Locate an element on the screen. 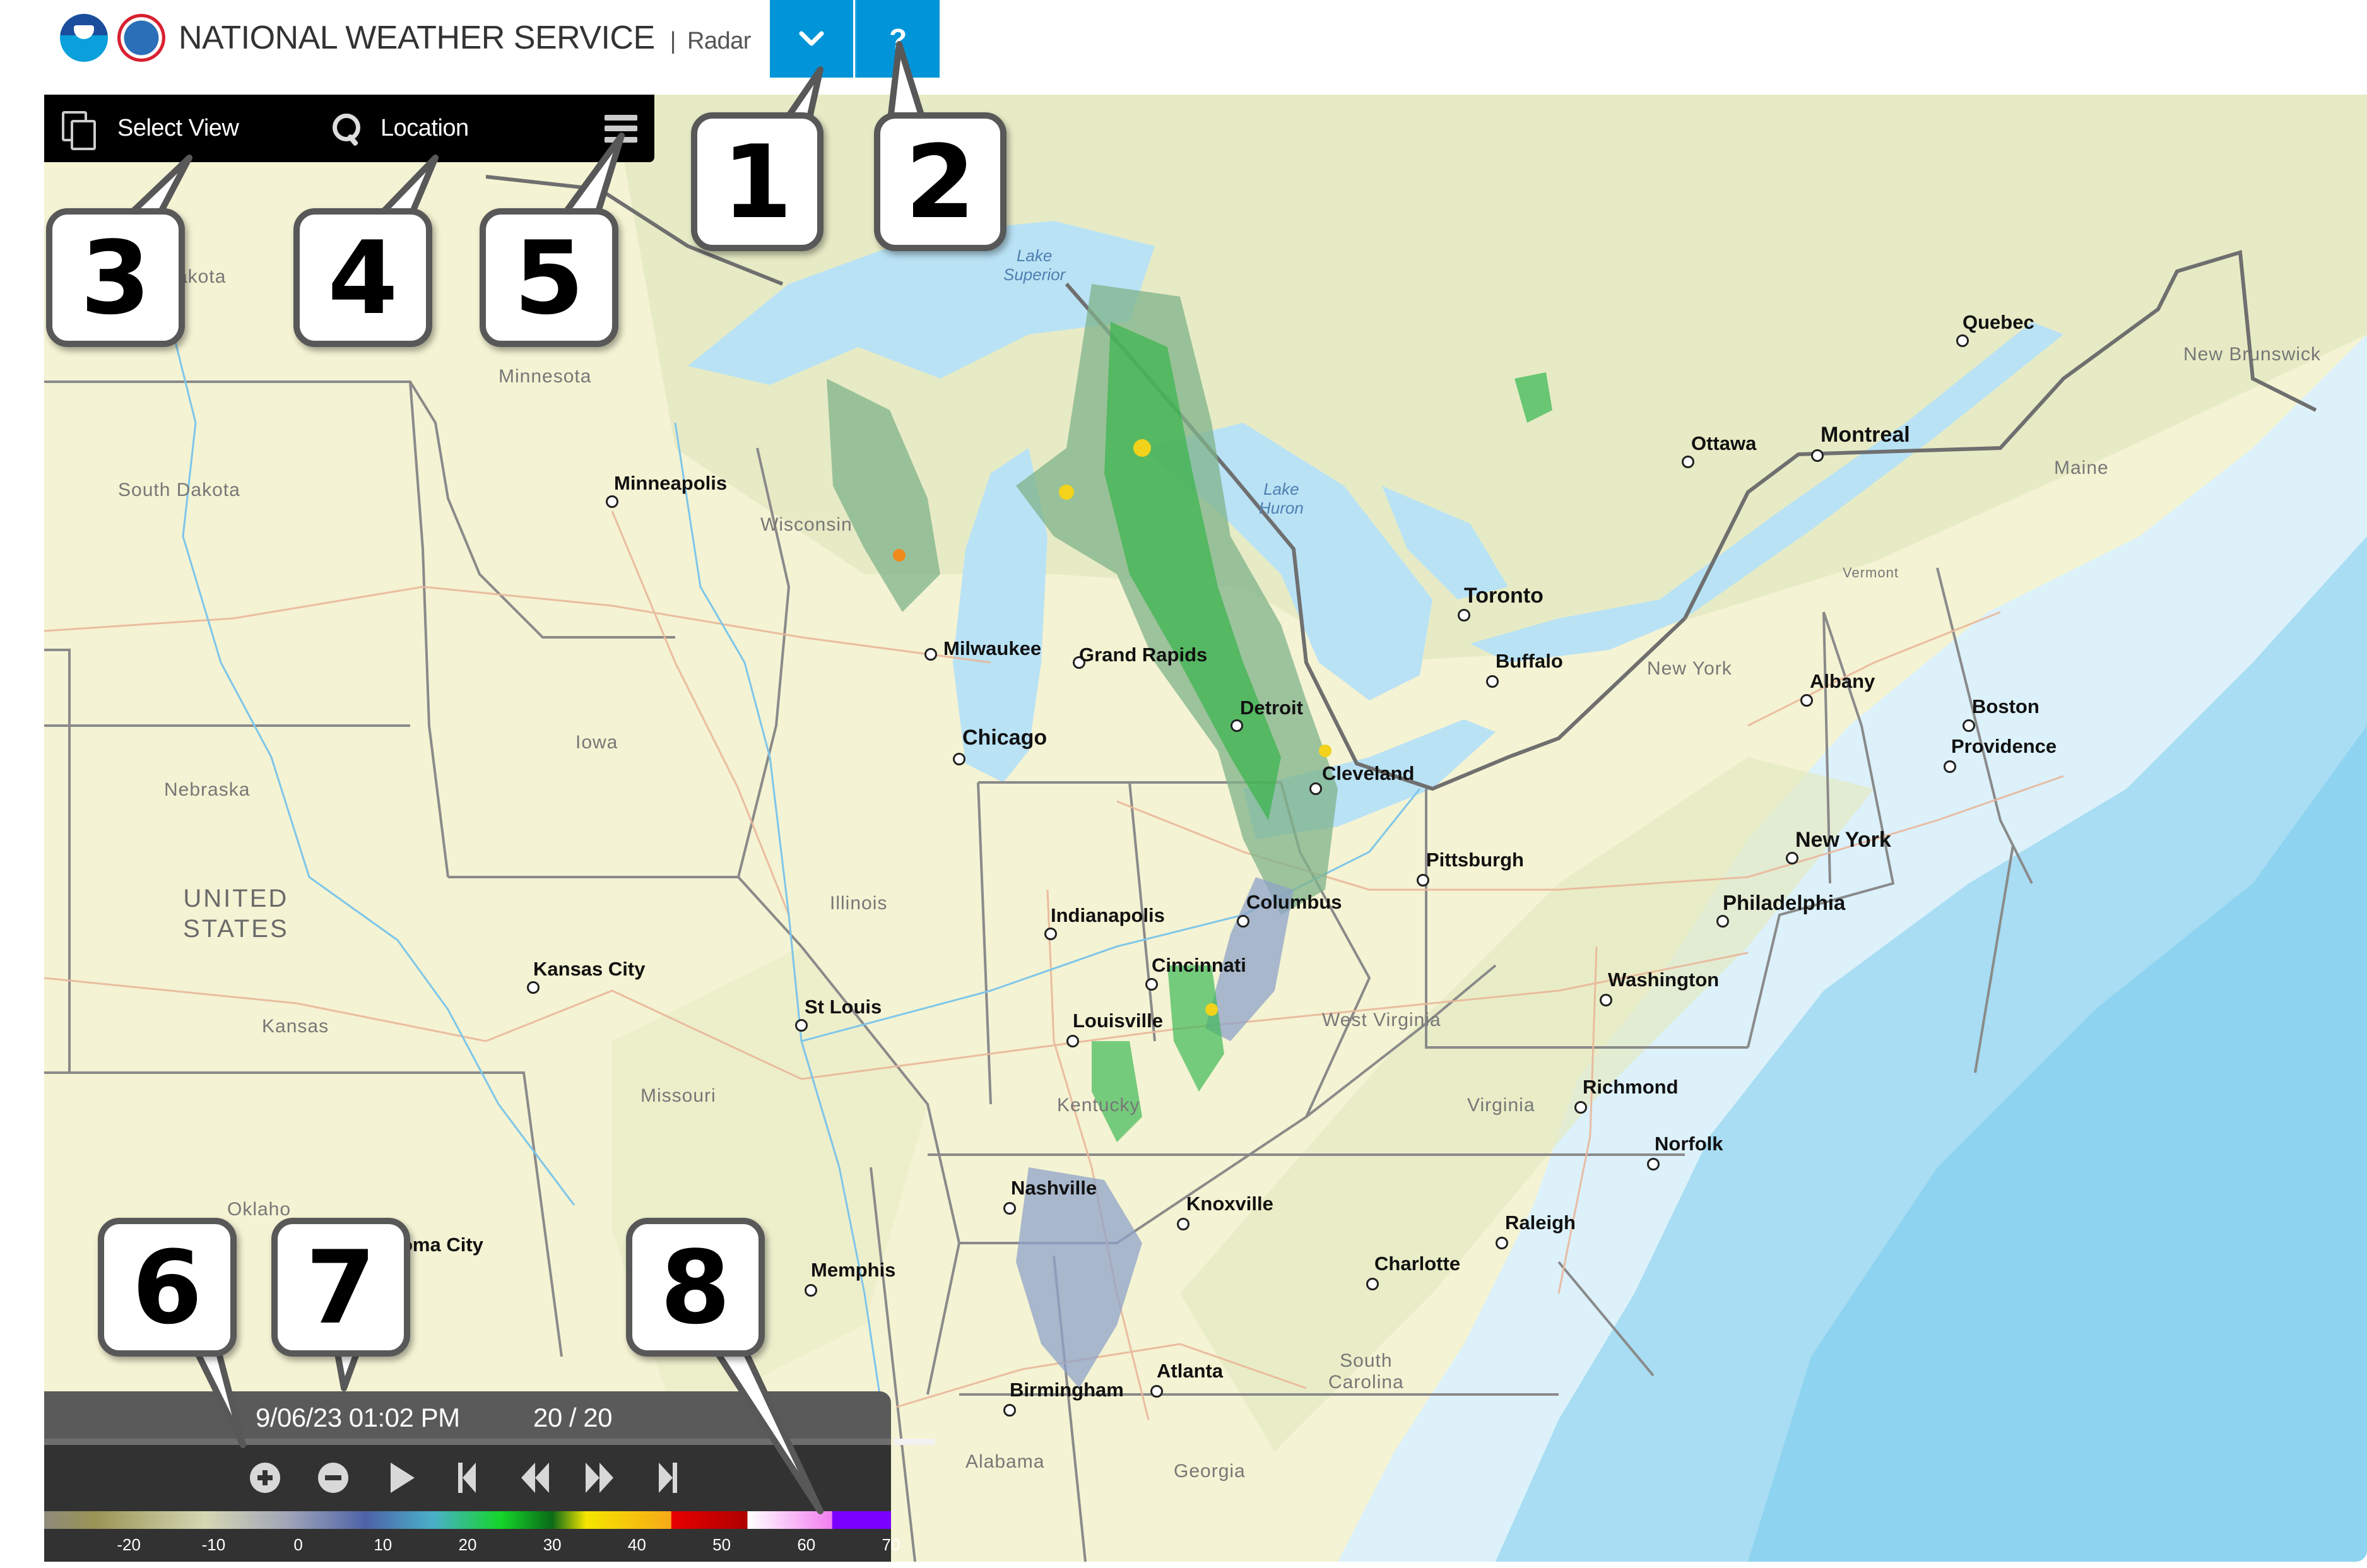  callout-6: 6 is located at coordinates (167, 1287).